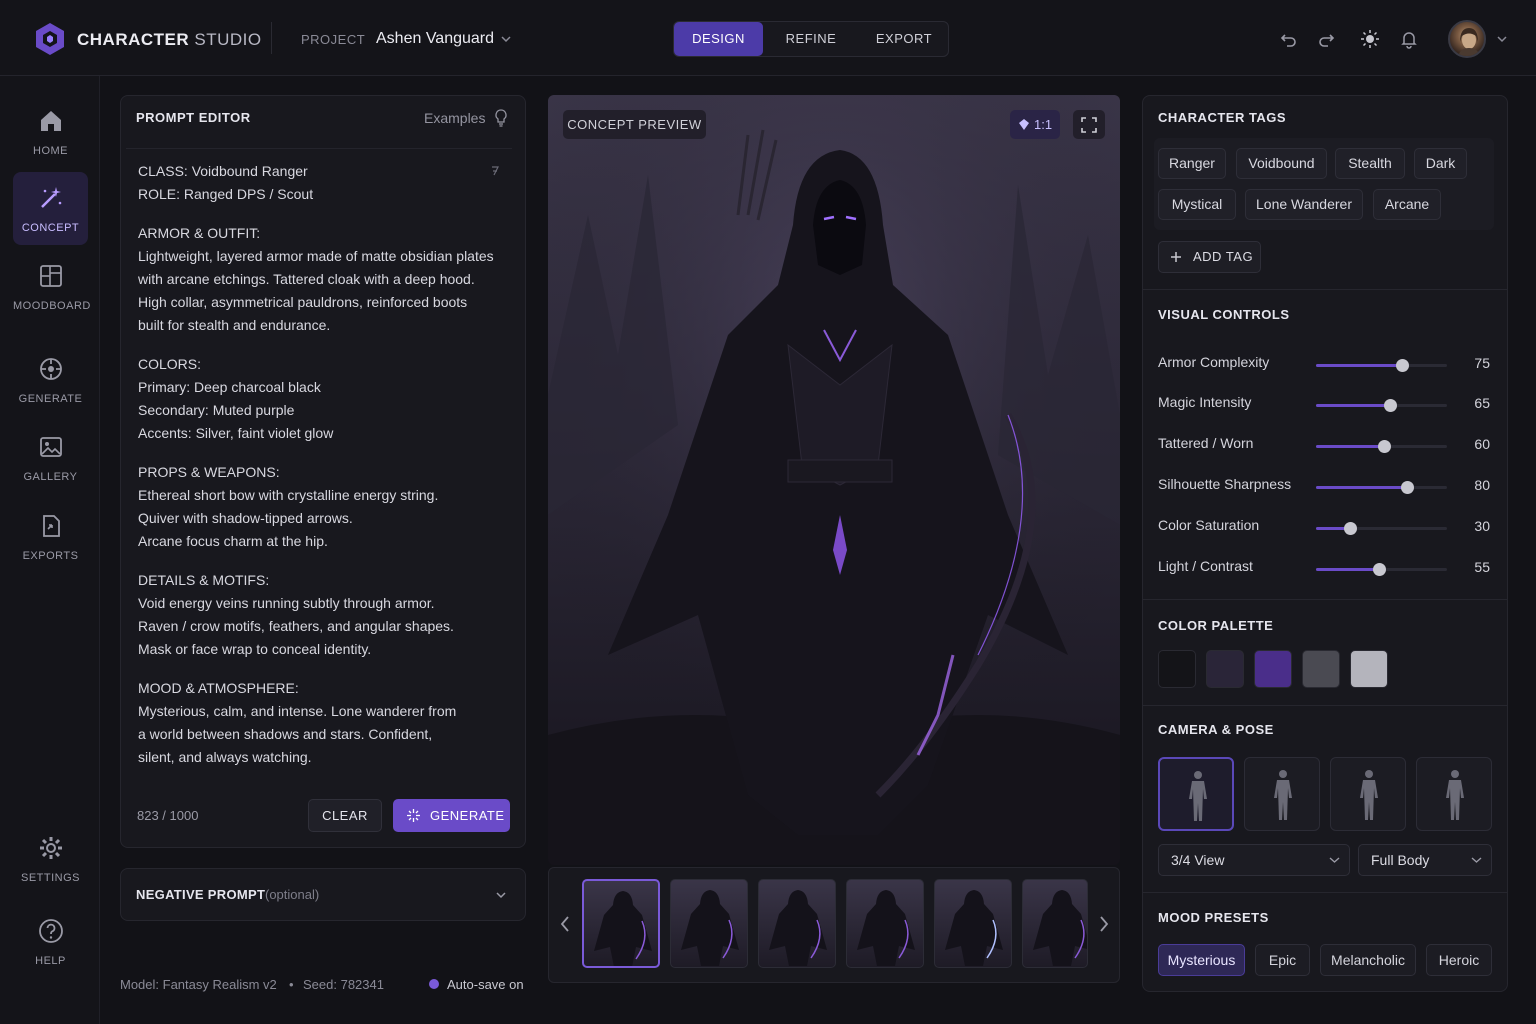  What do you see at coordinates (1326, 39) in the screenshot?
I see `redo-icon` at bounding box center [1326, 39].